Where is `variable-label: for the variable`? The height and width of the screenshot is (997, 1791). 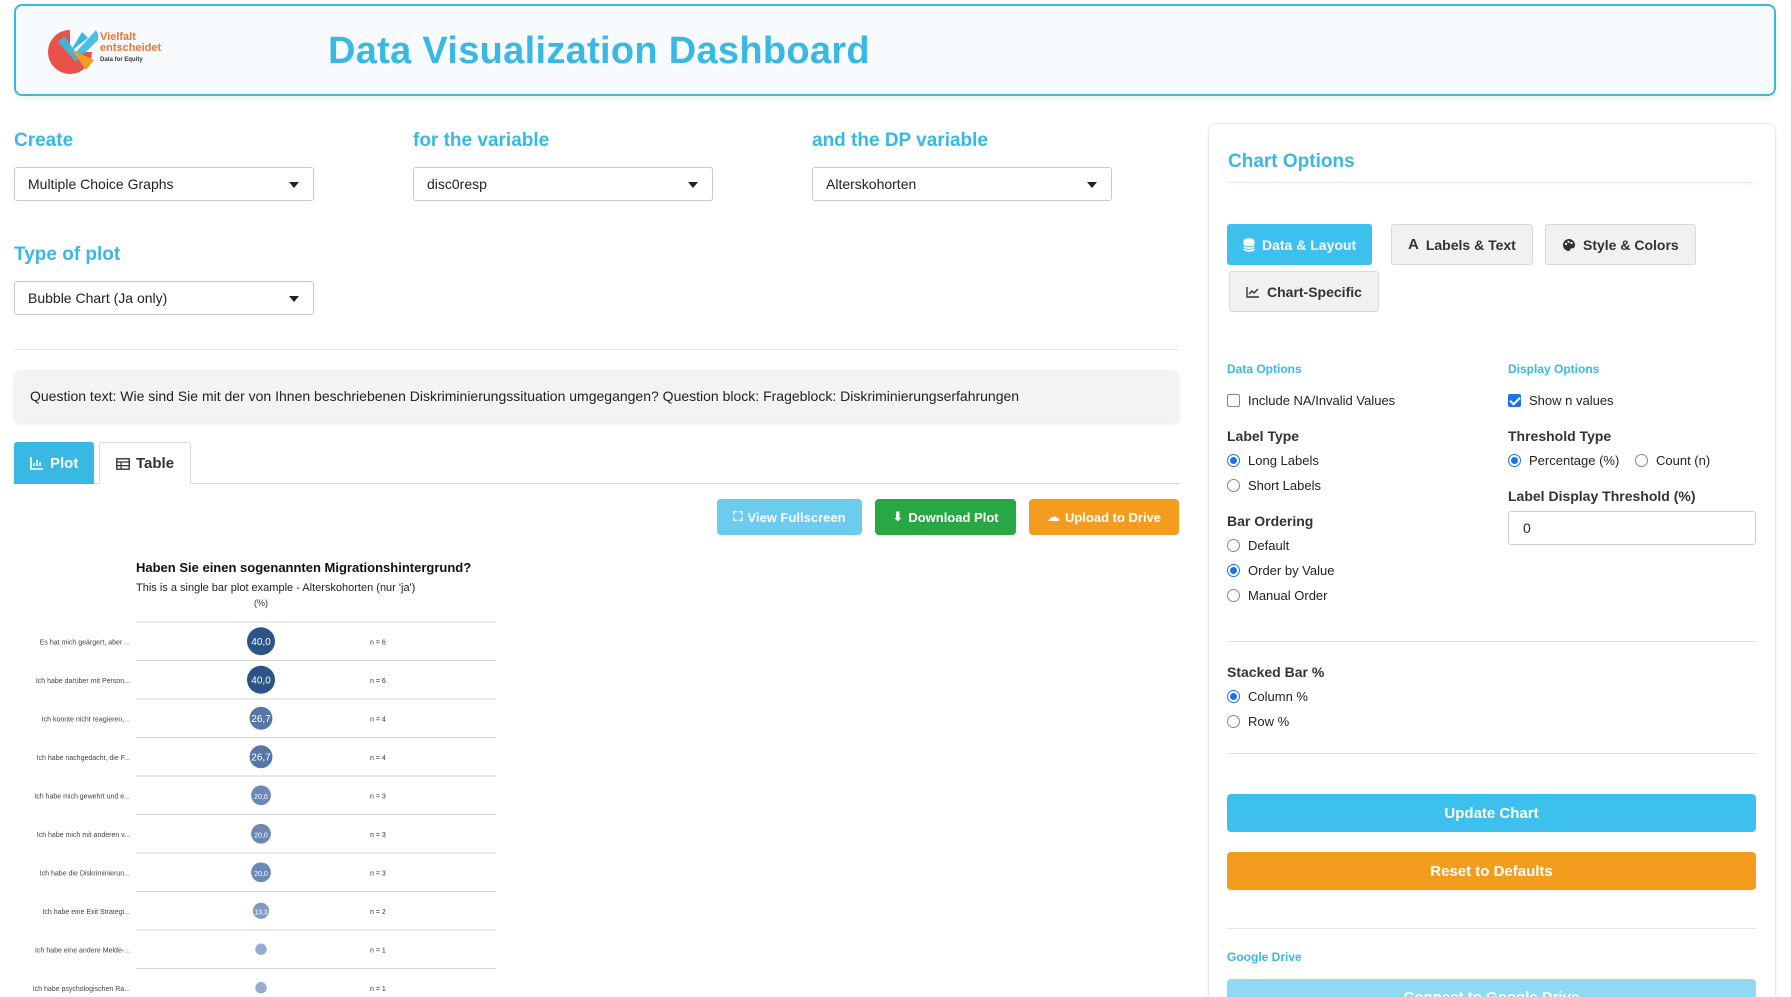
variable-label: for the variable is located at coordinates (481, 140).